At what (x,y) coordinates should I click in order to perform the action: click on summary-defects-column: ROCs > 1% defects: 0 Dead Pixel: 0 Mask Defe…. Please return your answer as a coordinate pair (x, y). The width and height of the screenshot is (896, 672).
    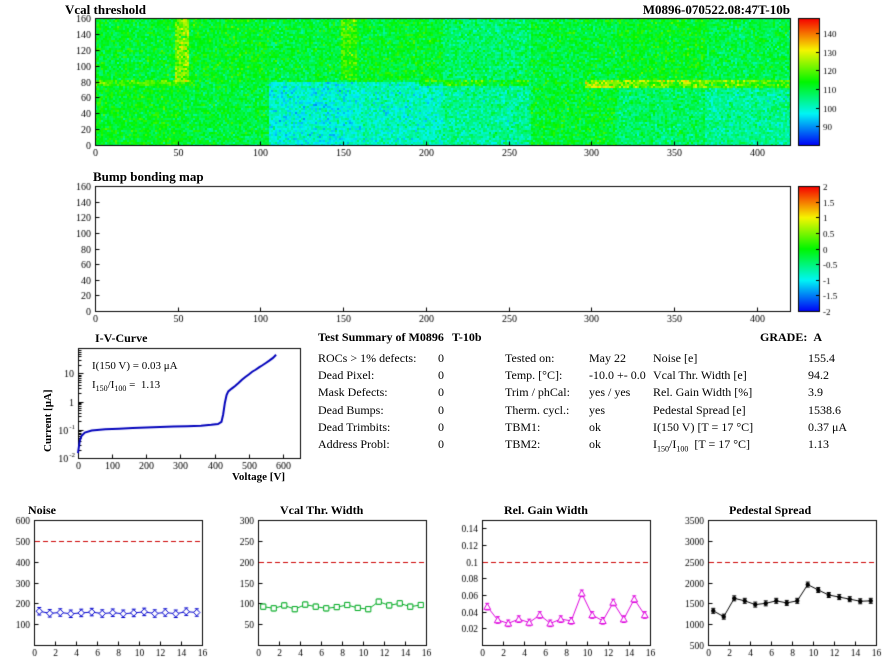
    Looking at the image, I should click on (381, 402).